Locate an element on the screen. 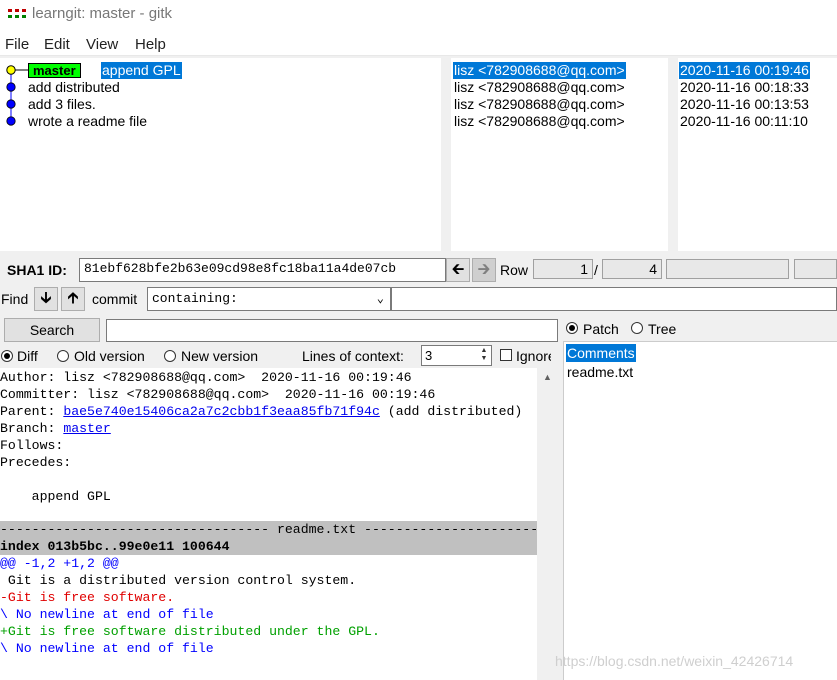 The image size is (837, 680). parent-label: Parent: is located at coordinates (32, 411).